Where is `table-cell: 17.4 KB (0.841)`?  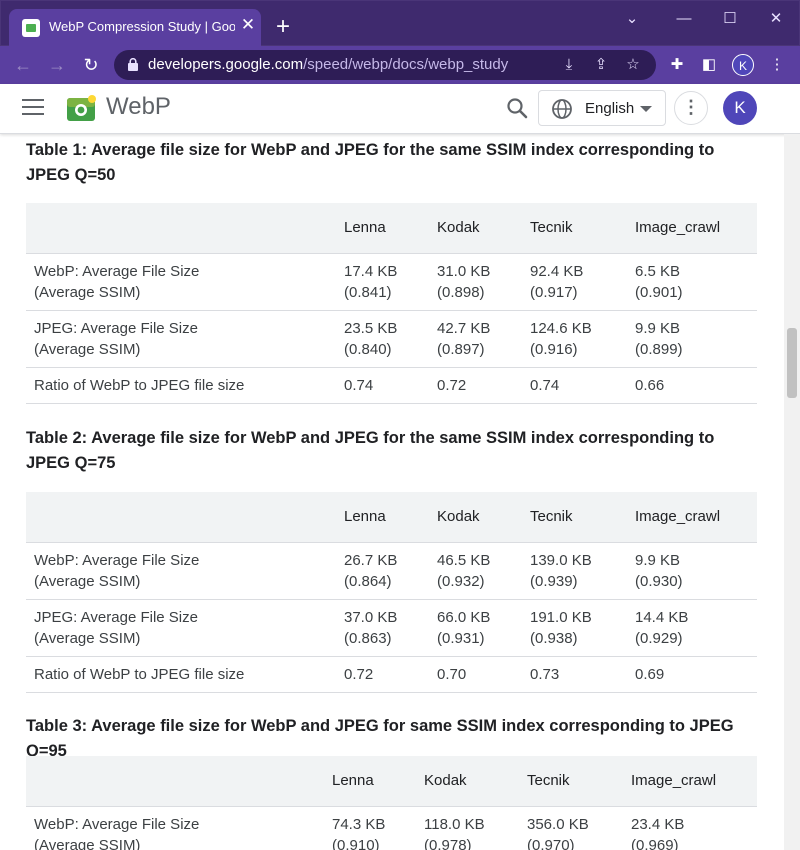 table-cell: 17.4 KB (0.841) is located at coordinates (382, 281).